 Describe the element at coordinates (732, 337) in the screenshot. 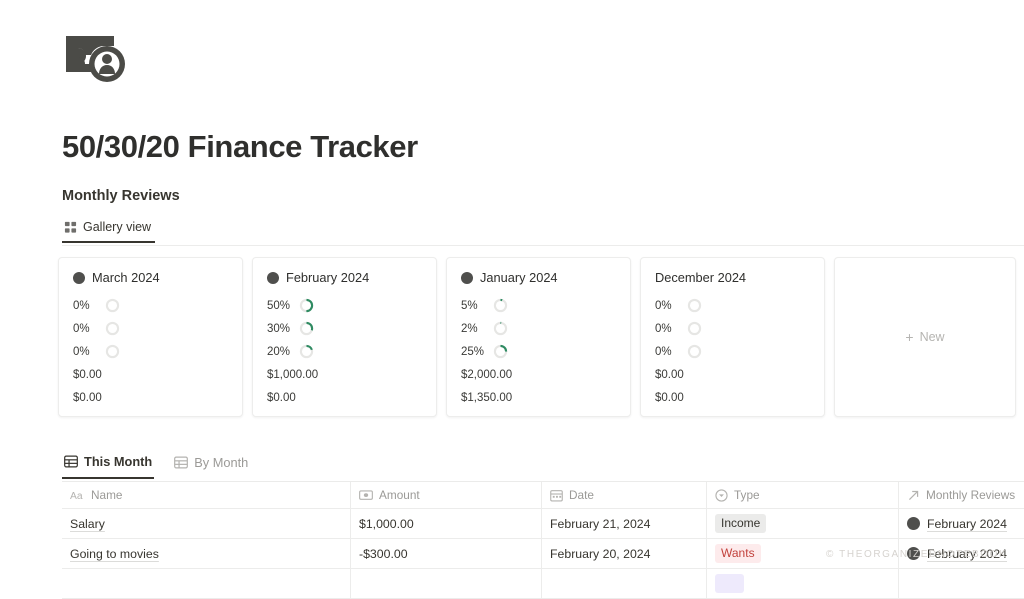

I see `gallery-card: December 2024 0% 0% 0% $0.00 $0.00` at that location.